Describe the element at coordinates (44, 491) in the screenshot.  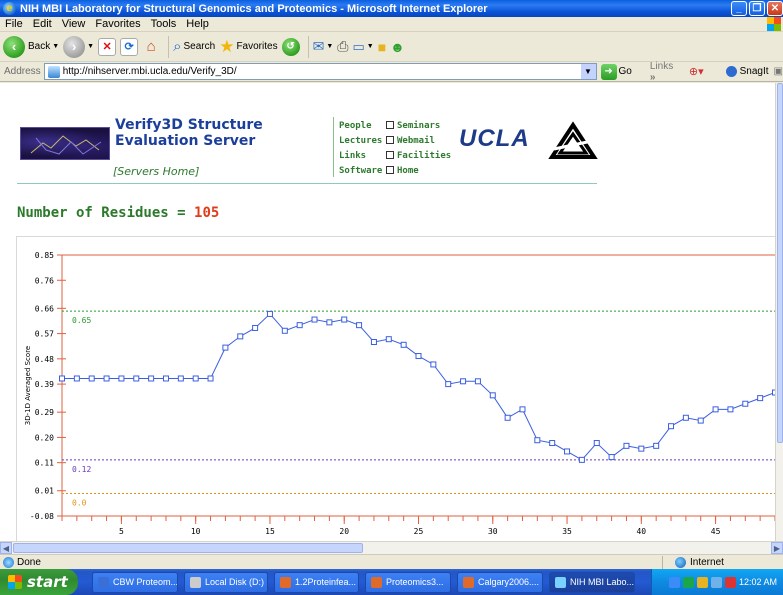
I see `y-tick-label: 0.01` at that location.